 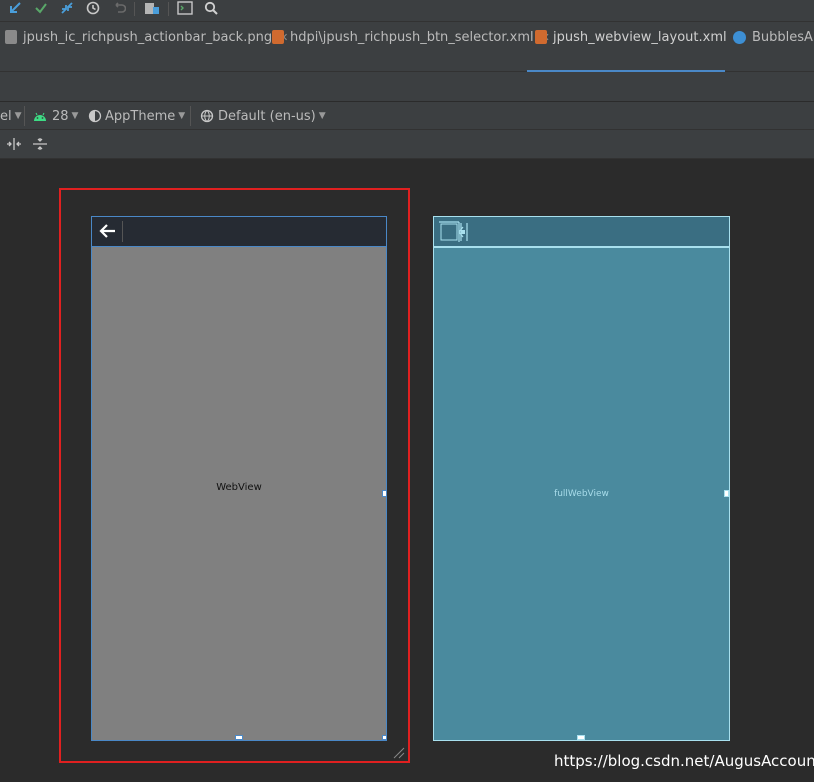 What do you see at coordinates (40, 146) in the screenshot?
I see `vertical-guideline-icon` at bounding box center [40, 146].